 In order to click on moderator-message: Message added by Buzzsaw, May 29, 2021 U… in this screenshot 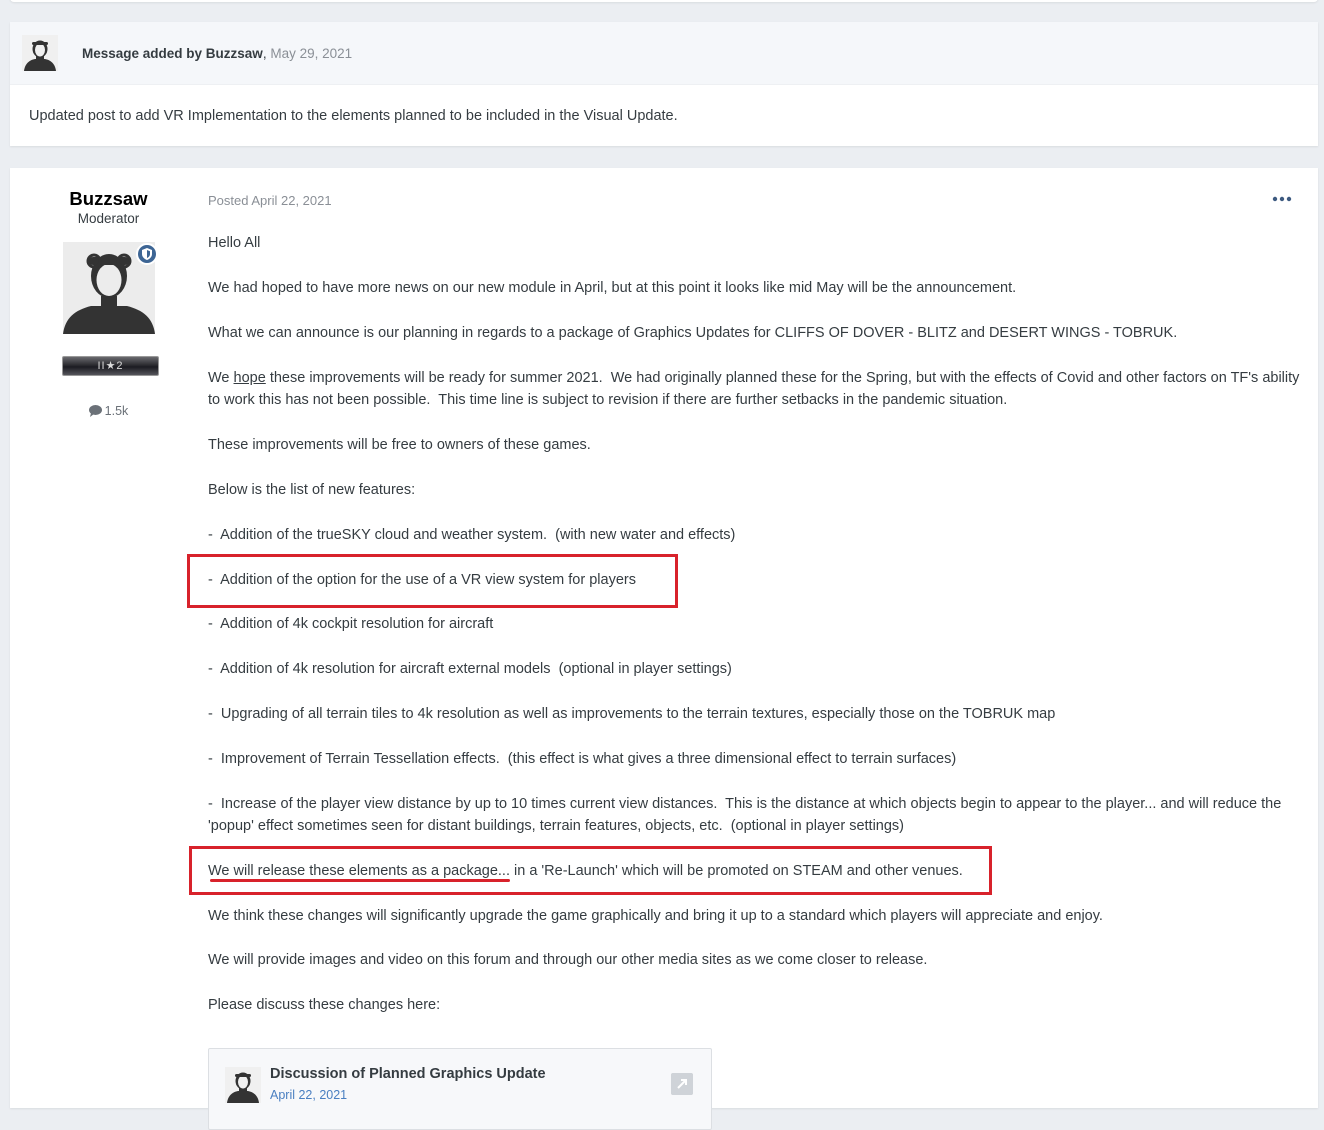, I will do `click(664, 84)`.